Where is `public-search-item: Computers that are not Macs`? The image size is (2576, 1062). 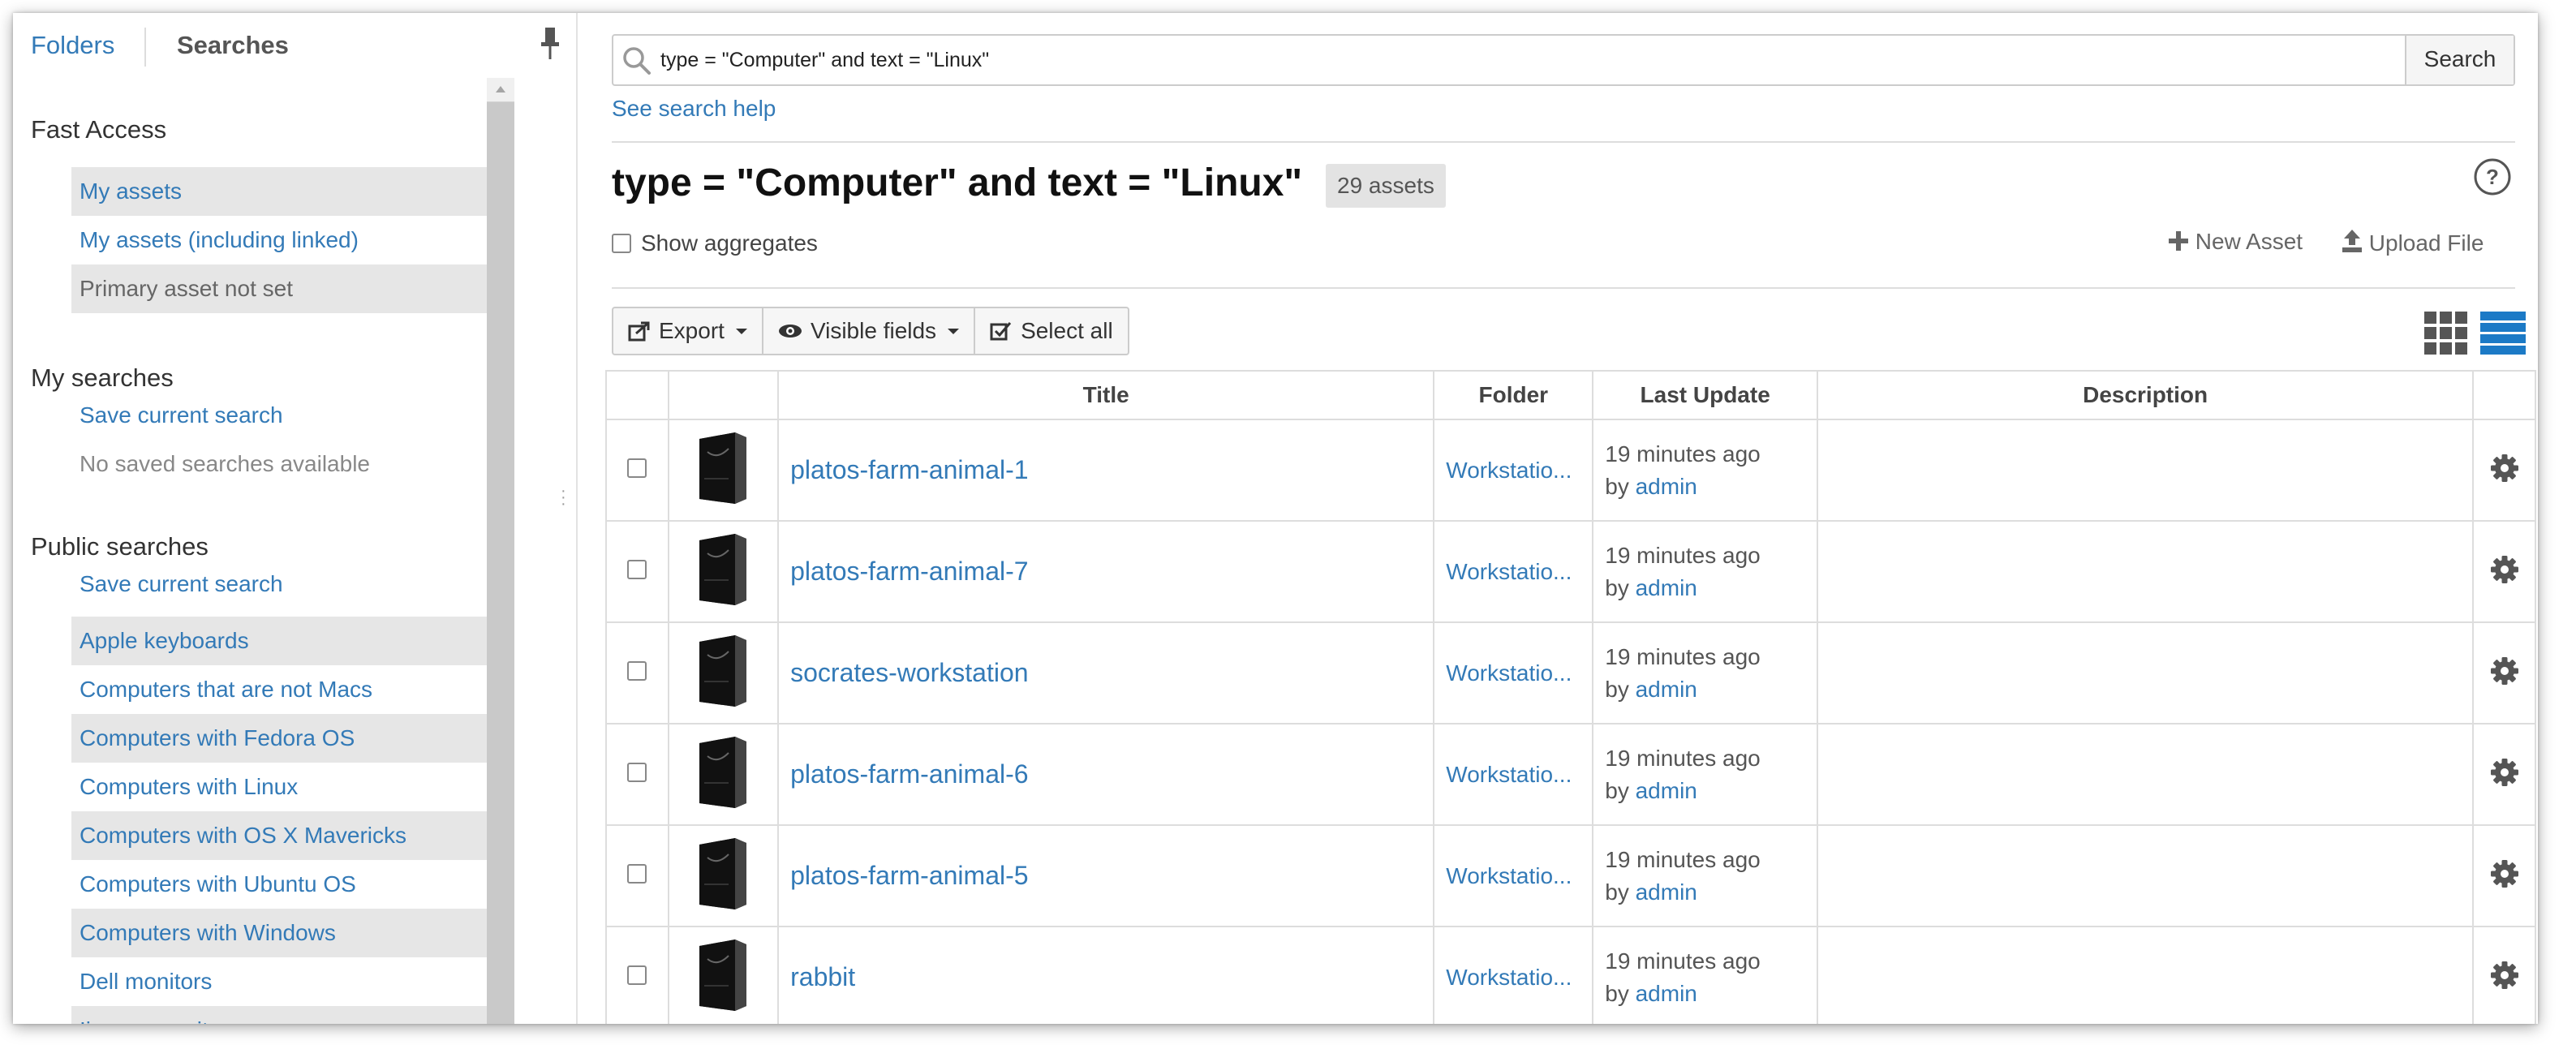 public-search-item: Computers that are not Macs is located at coordinates (279, 690).